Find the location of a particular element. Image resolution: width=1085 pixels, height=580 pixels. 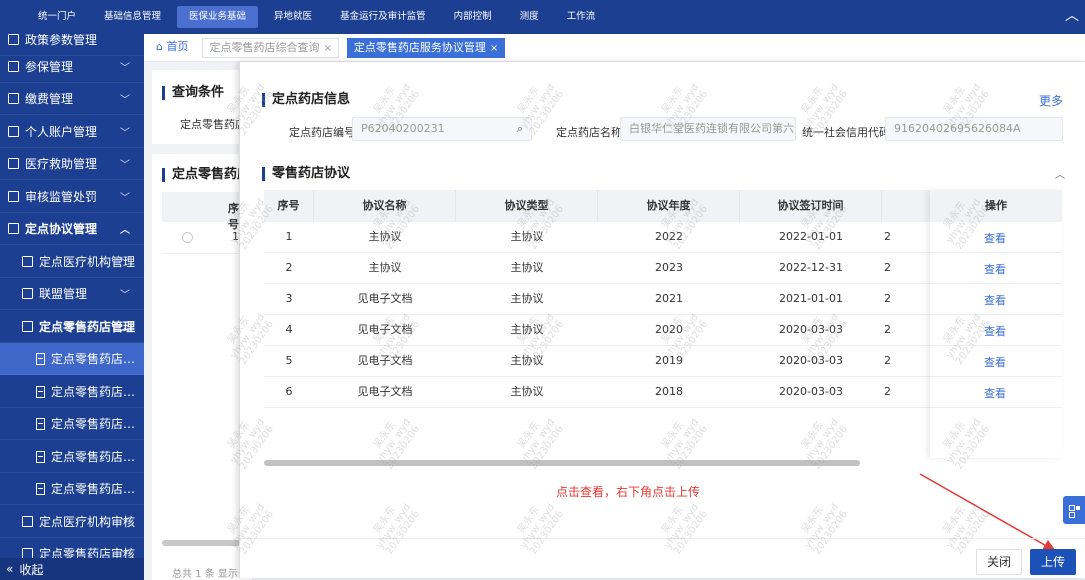

sidebar-item: 定点零售药店管理 ︿ is located at coordinates (72, 327).